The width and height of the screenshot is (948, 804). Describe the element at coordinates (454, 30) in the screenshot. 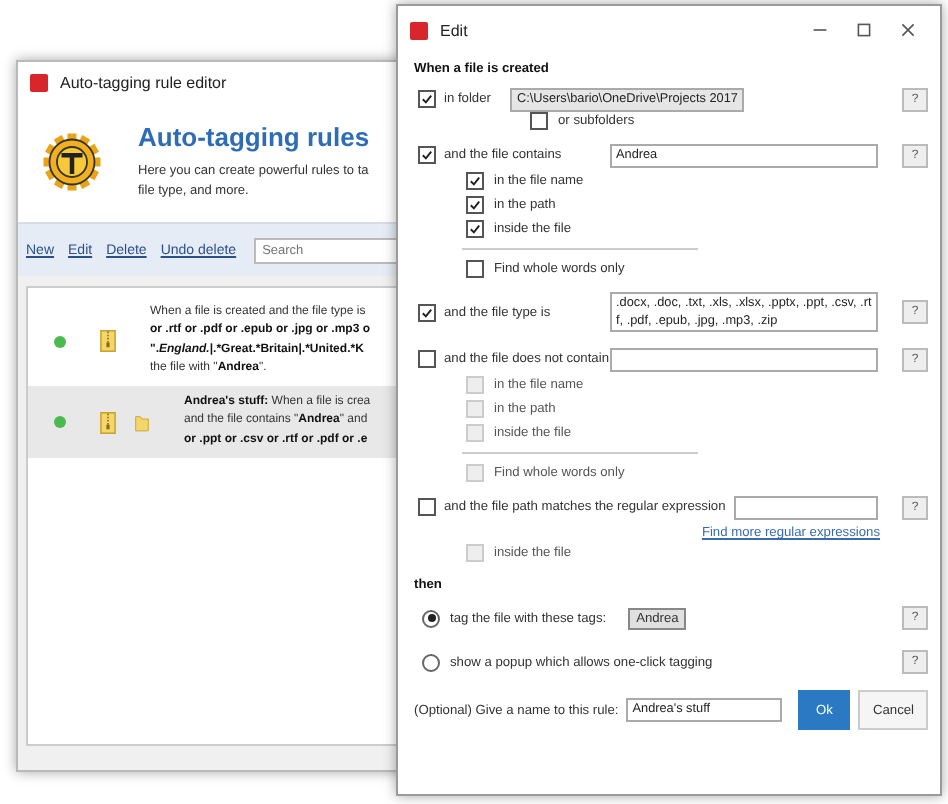

I see `window-title: Edit` at that location.